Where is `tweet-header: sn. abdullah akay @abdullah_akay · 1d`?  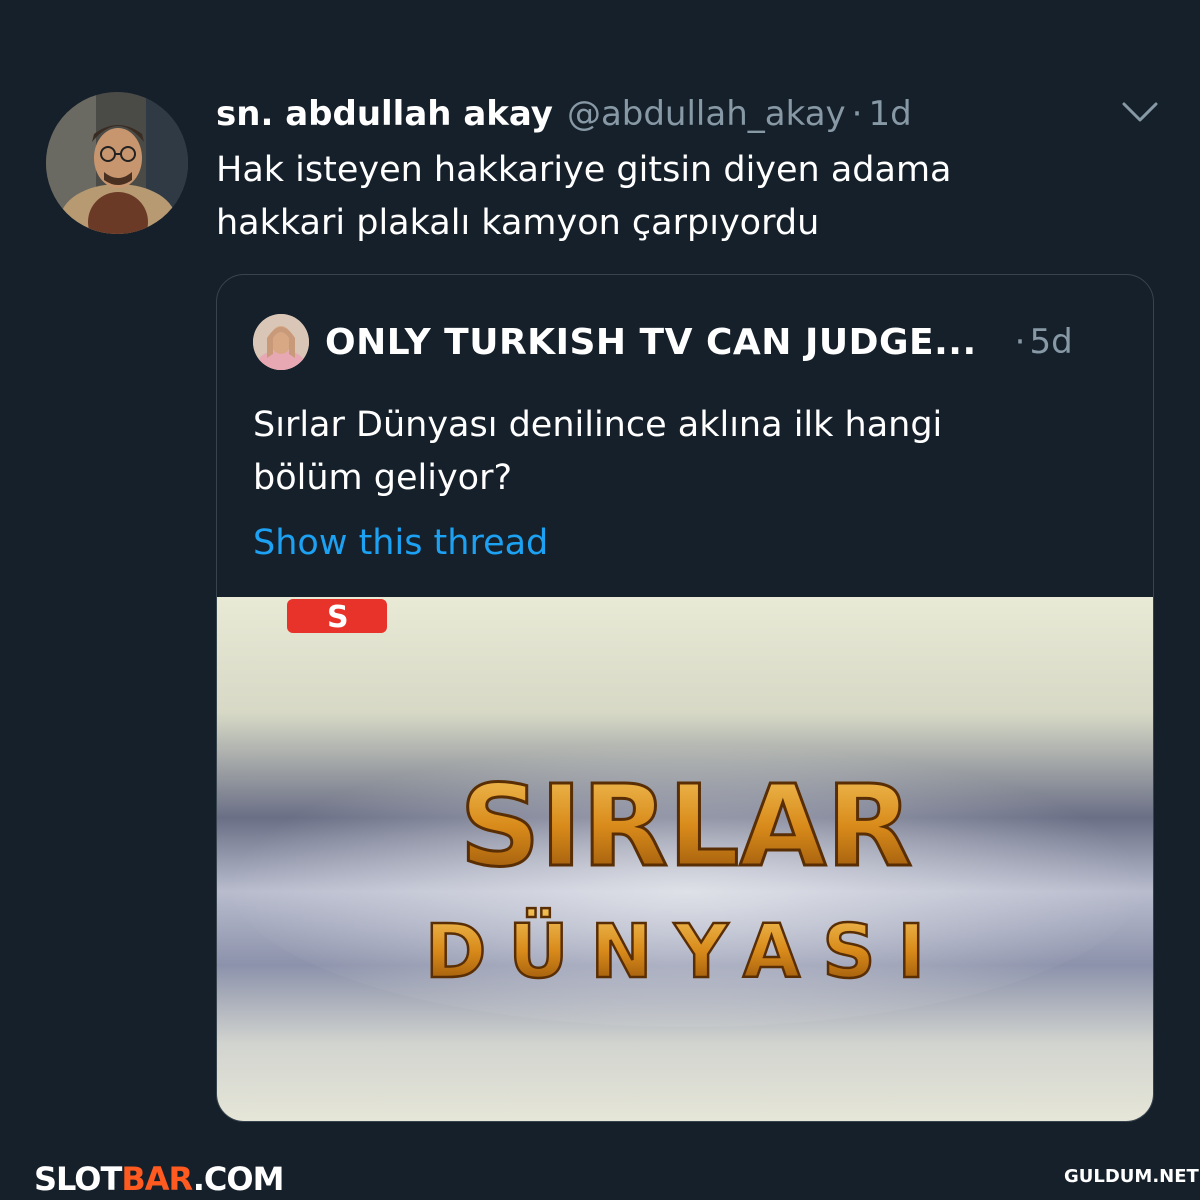 tweet-header: sn. abdullah akay @abdullah_akay · 1d is located at coordinates (564, 114).